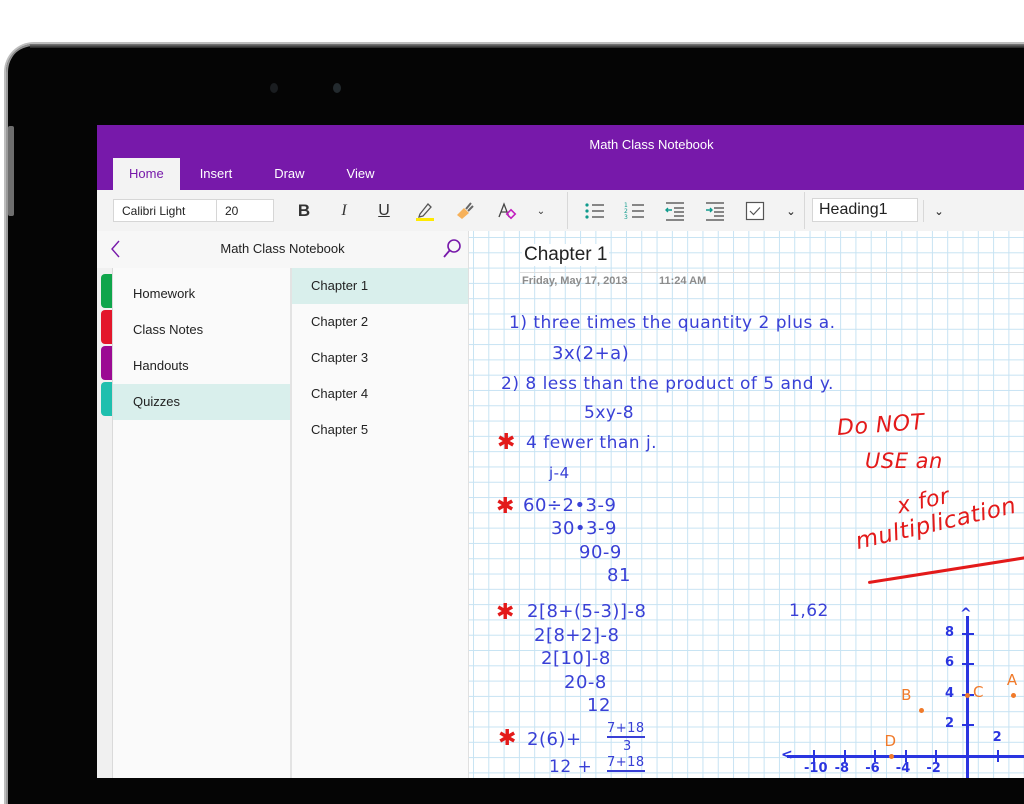 This screenshot has height=804, width=1024. Describe the element at coordinates (527, 46) in the screenshot. I see `bezel-edge` at that location.